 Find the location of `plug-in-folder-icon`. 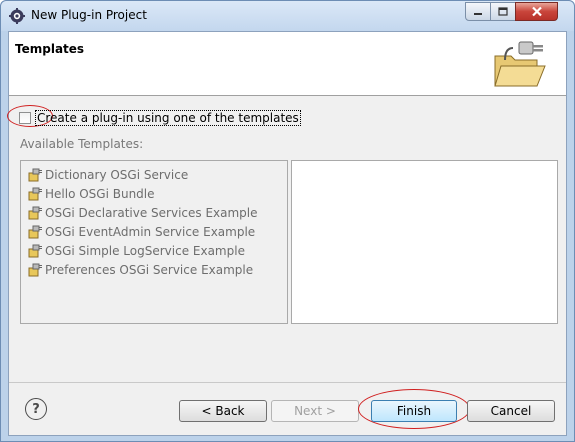

plug-in-folder-icon is located at coordinates (520, 64).